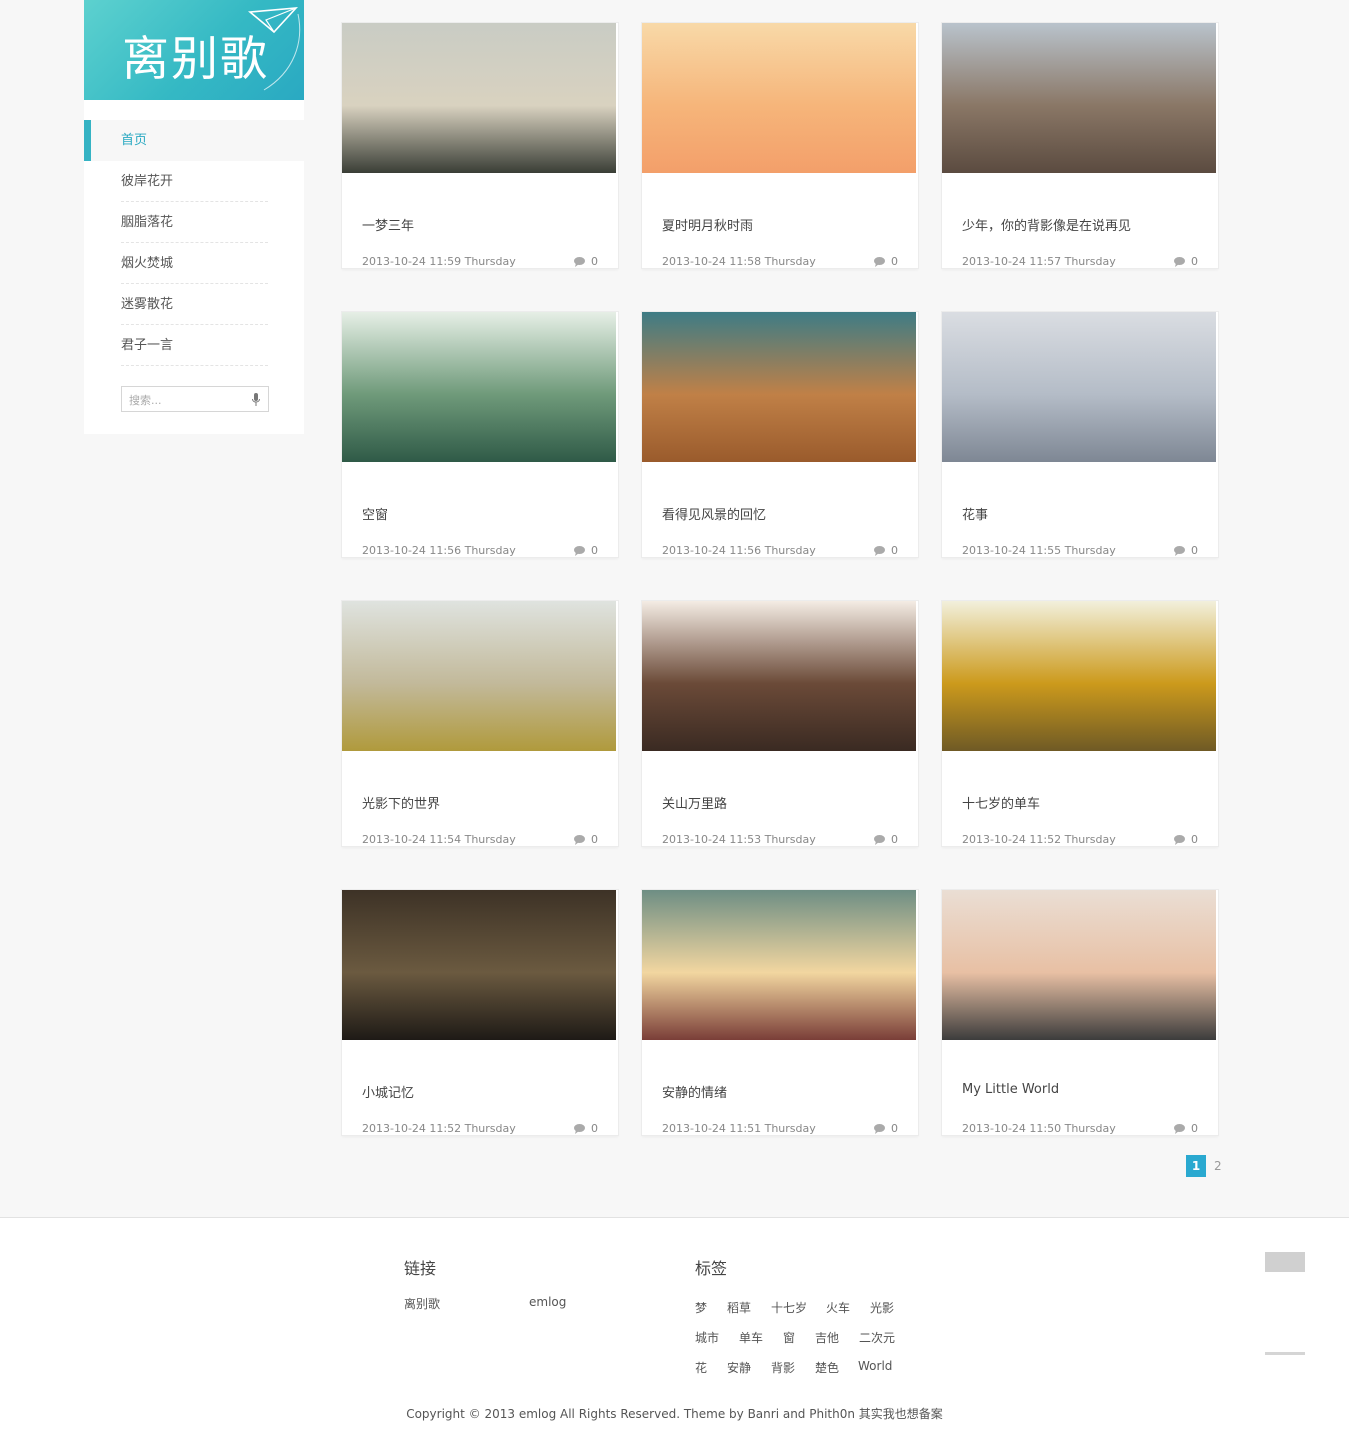 The image size is (1349, 1436). What do you see at coordinates (838, 1307) in the screenshot?
I see `tag-link: 火车` at bounding box center [838, 1307].